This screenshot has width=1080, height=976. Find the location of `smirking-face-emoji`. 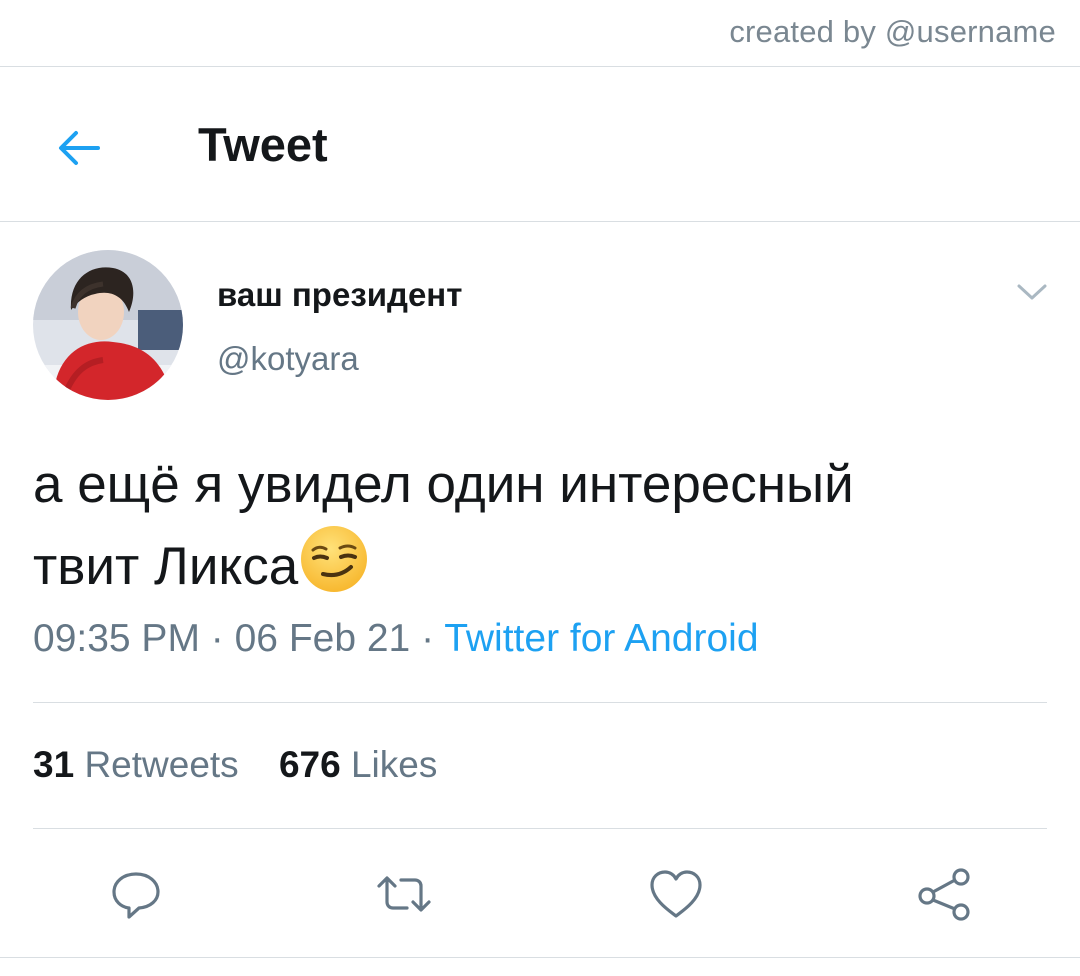

smirking-face-emoji is located at coordinates (334, 559).